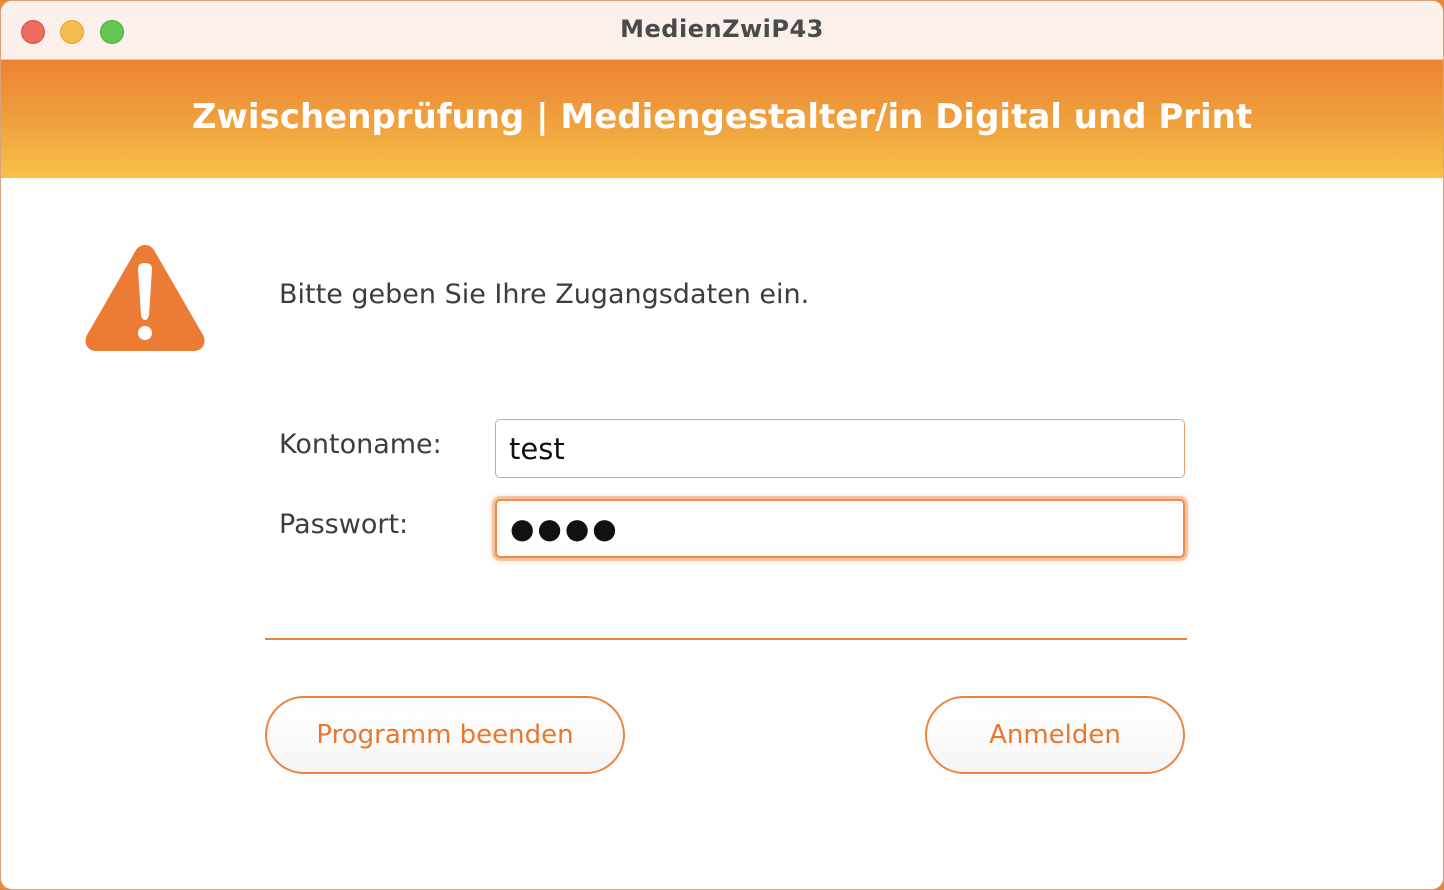 The width and height of the screenshot is (1444, 890). I want to click on account-name-label: Kontoname:, so click(360, 444).